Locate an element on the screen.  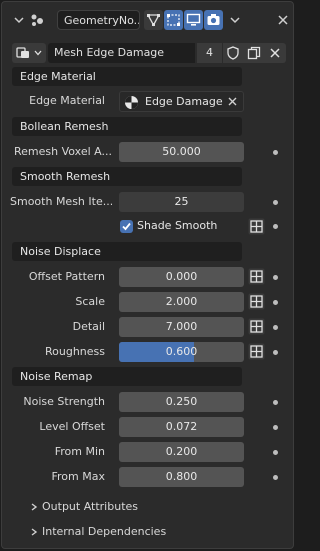
level-offset-value: 0.072 is located at coordinates (181, 426).